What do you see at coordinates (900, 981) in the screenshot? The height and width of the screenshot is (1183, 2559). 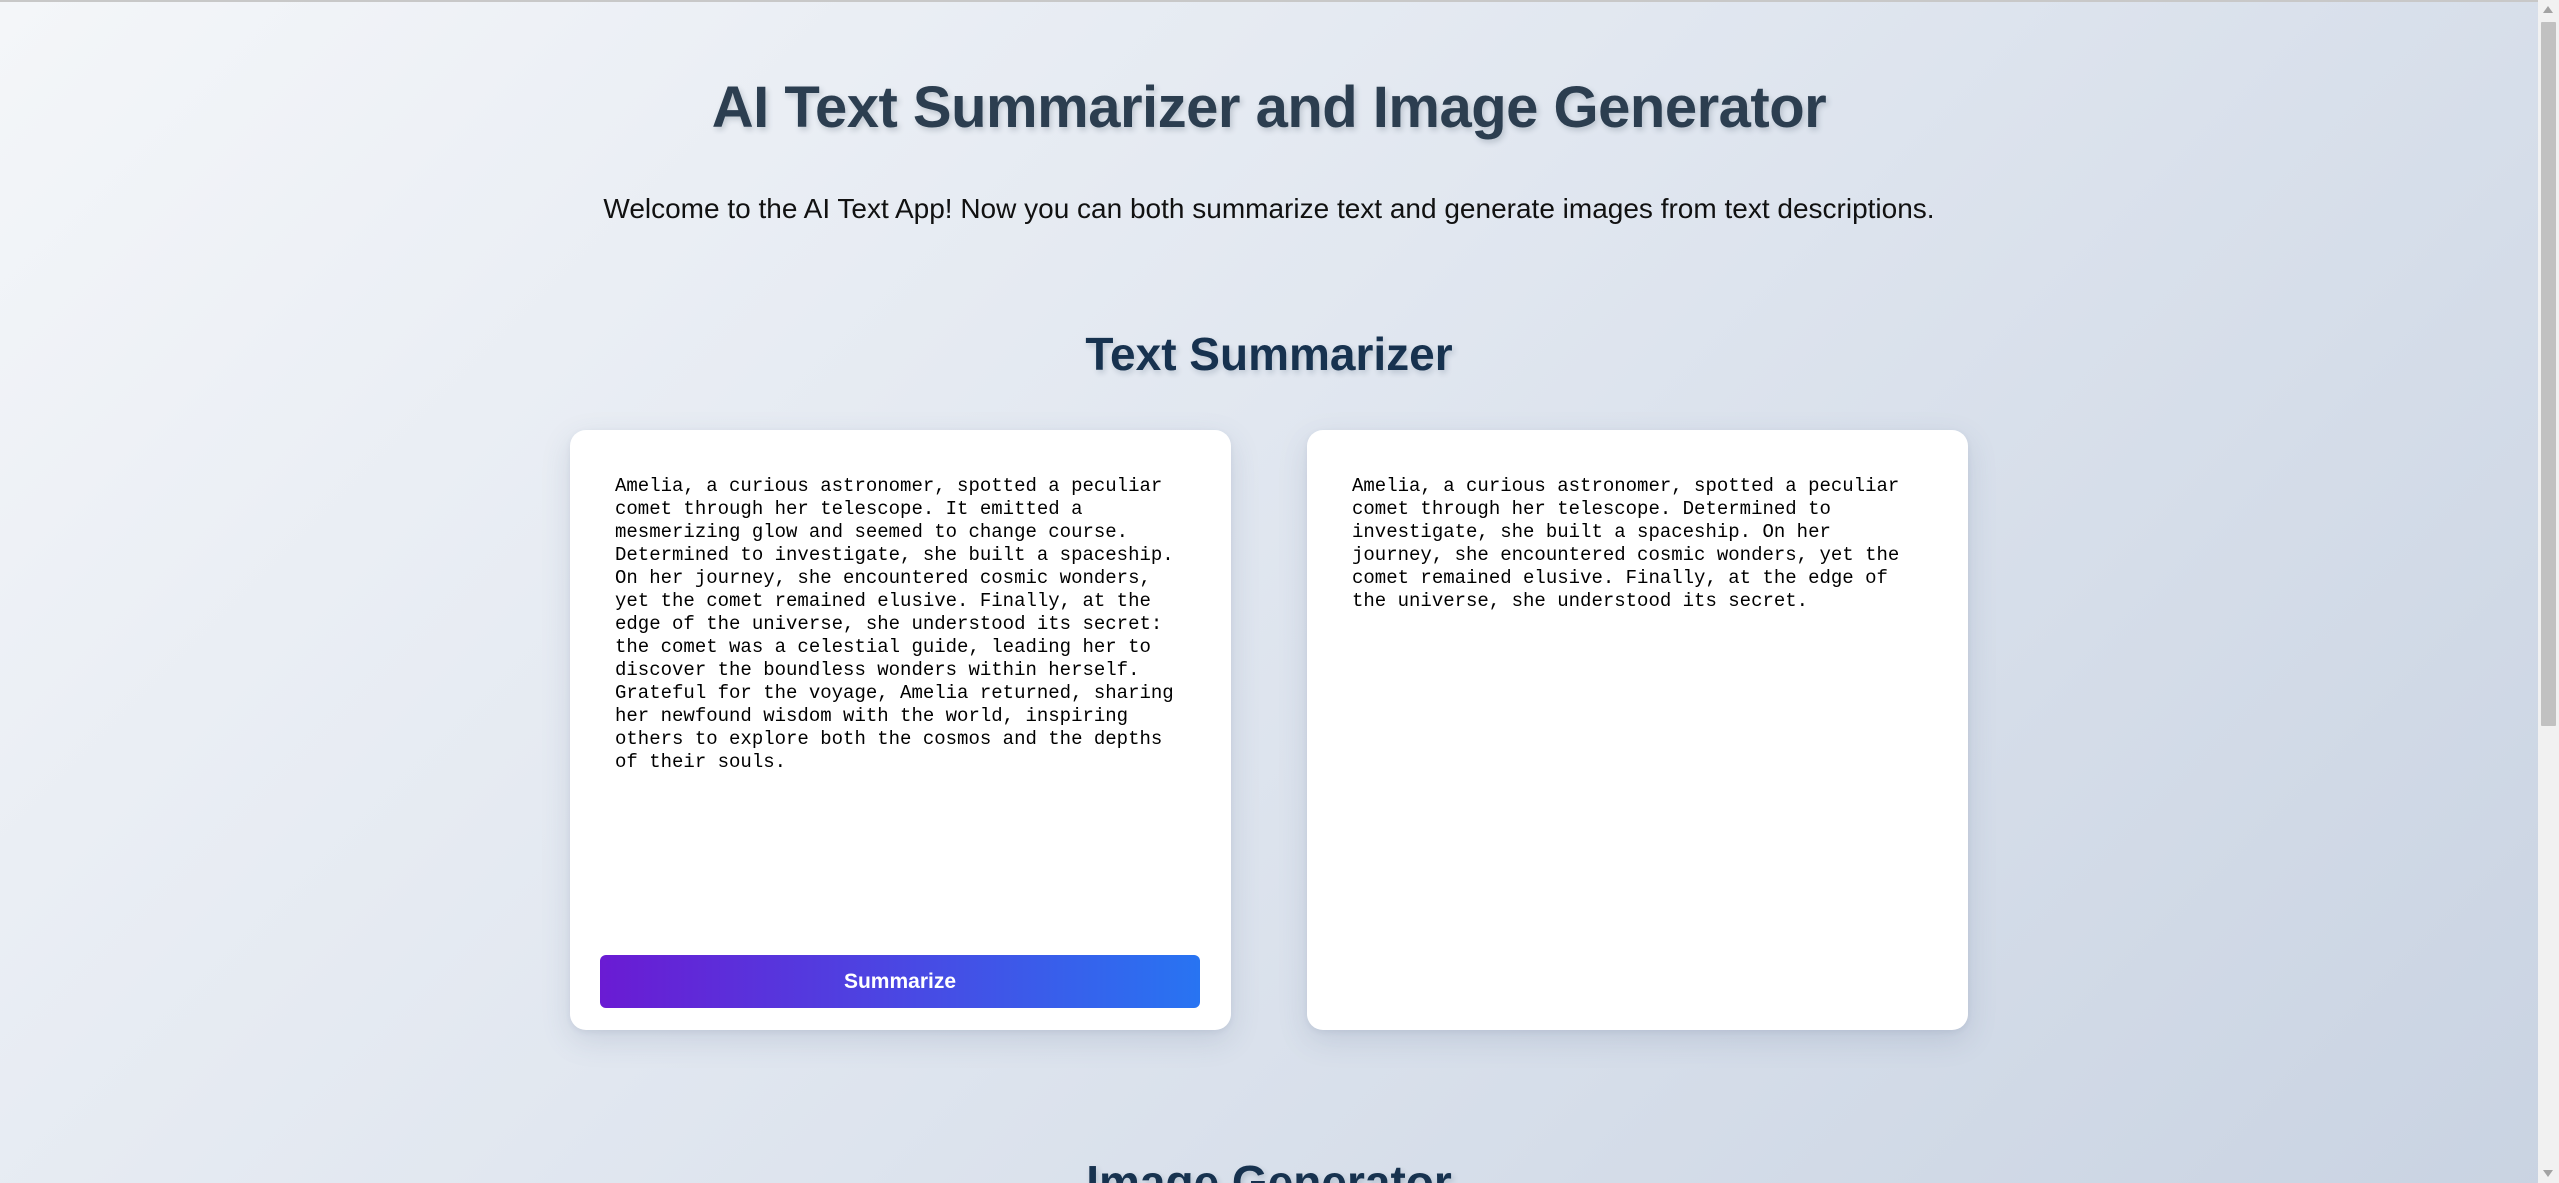 I see `summarize-button: Summarize` at bounding box center [900, 981].